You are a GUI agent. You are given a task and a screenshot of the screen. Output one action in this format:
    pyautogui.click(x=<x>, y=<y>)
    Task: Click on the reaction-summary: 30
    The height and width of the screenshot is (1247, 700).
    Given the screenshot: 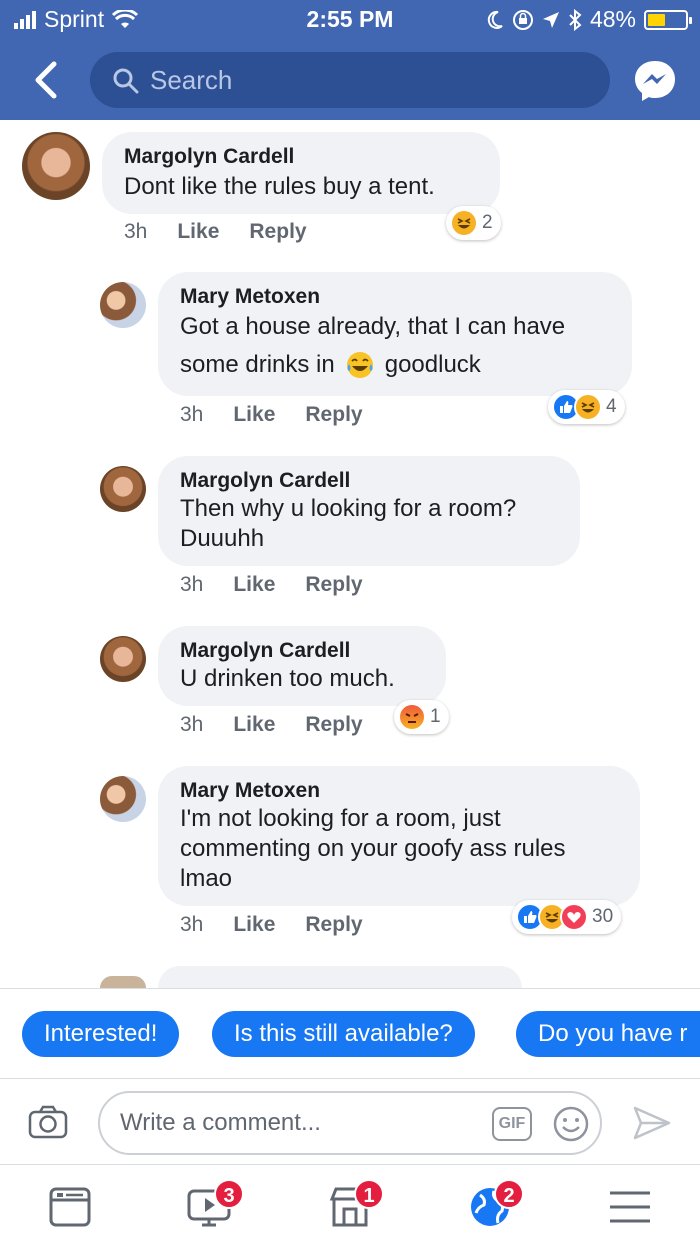 What is the action you would take?
    pyautogui.click(x=567, y=917)
    